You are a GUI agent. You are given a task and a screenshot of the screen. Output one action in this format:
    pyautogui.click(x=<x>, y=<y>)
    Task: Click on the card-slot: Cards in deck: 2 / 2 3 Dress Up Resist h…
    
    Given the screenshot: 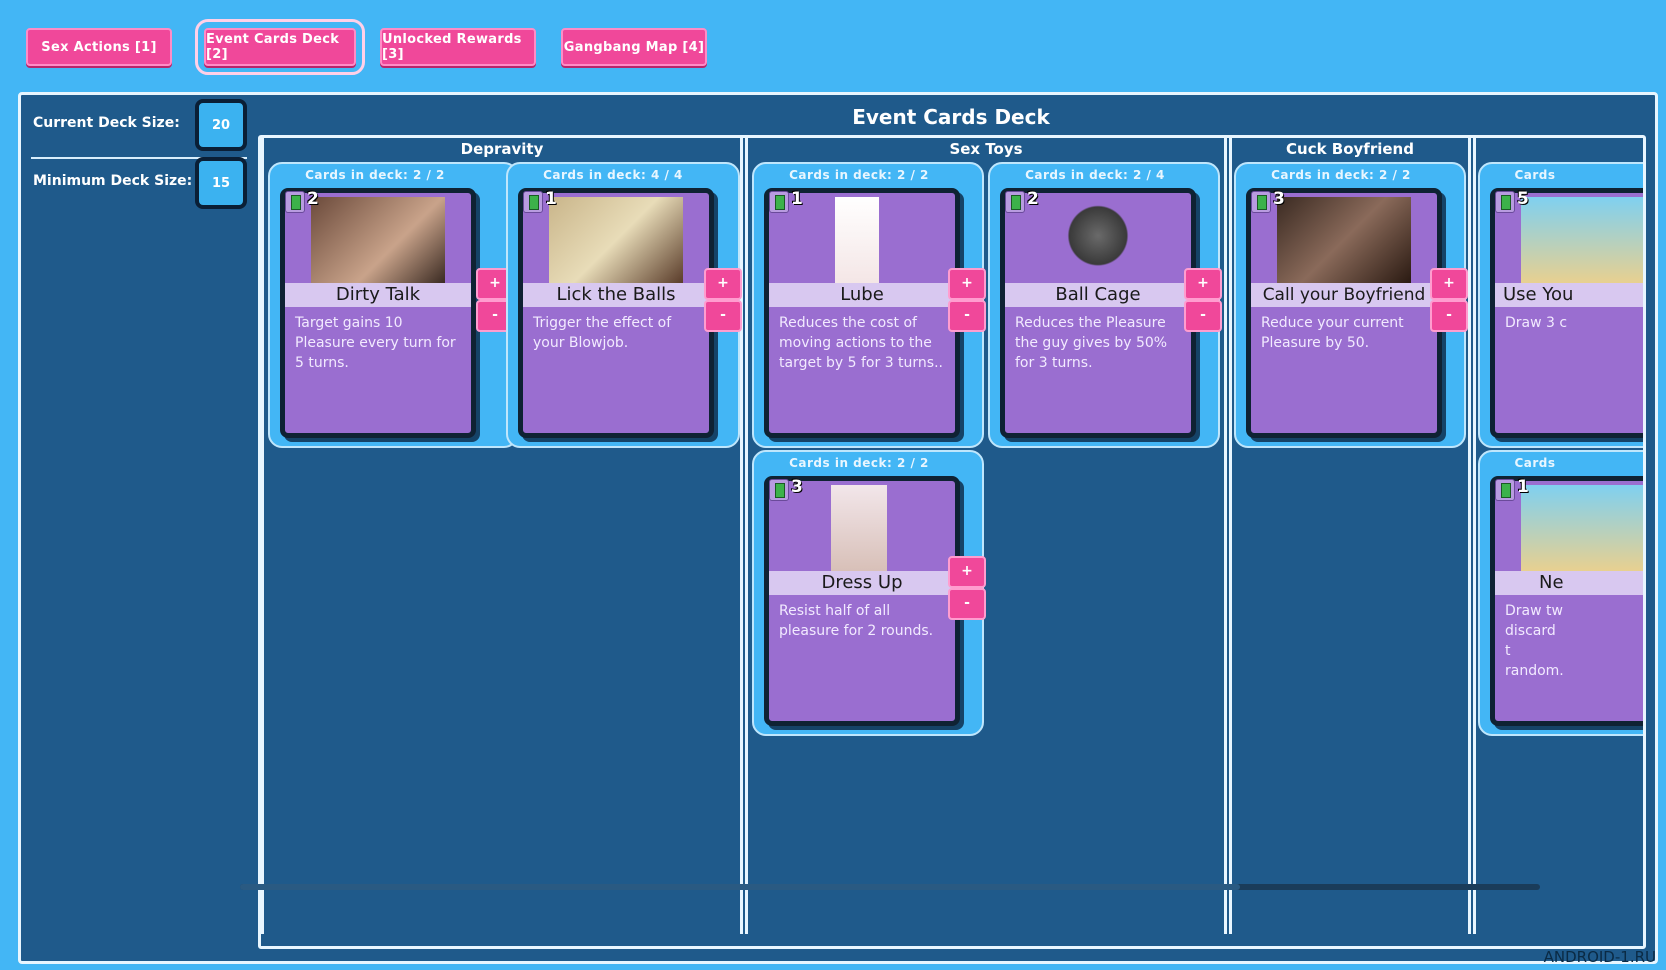 What is the action you would take?
    pyautogui.click(x=869, y=593)
    